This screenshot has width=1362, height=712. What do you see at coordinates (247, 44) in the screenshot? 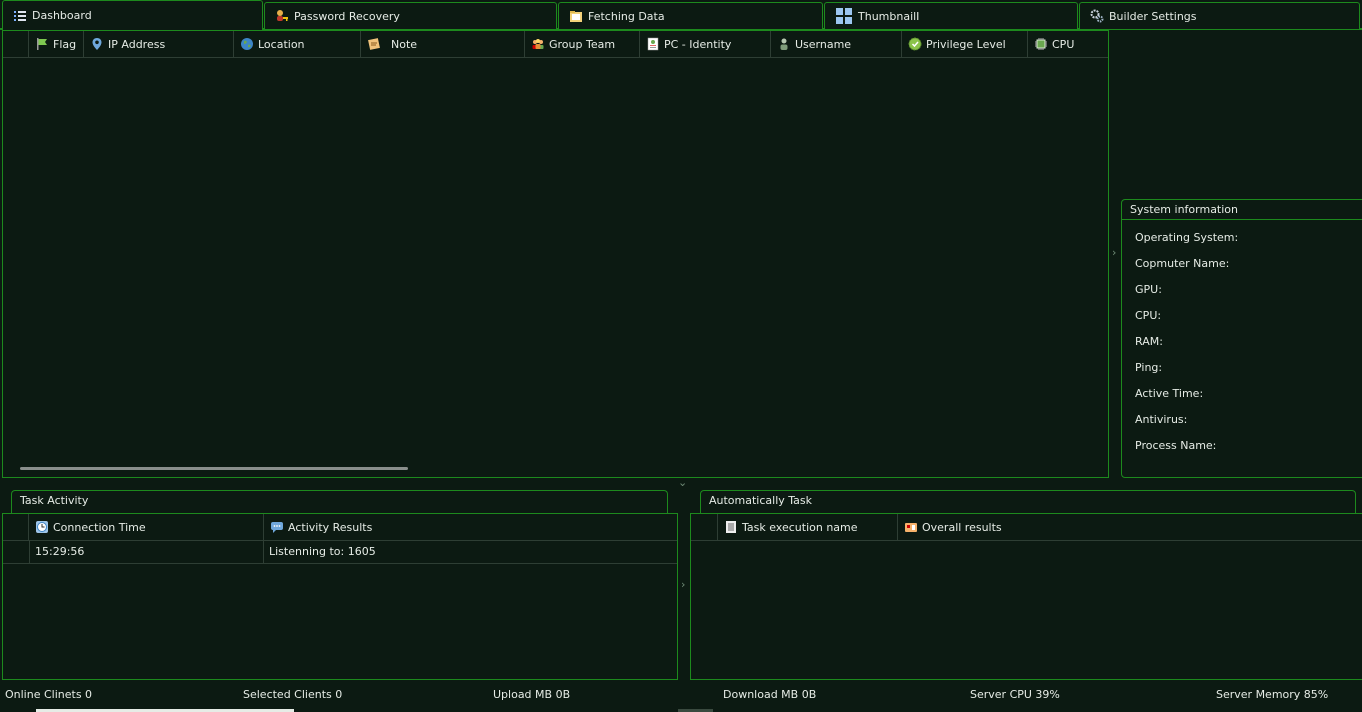
I see `globe-icon` at bounding box center [247, 44].